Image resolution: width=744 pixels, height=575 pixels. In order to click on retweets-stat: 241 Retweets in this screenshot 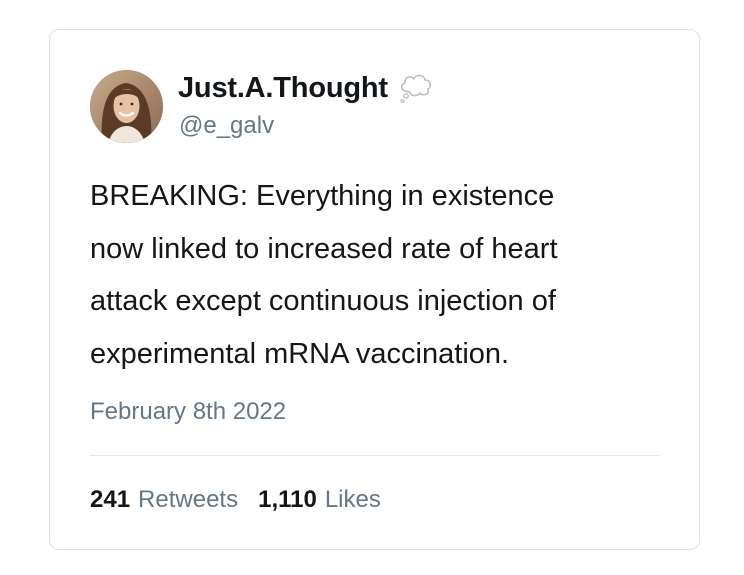, I will do `click(164, 500)`.